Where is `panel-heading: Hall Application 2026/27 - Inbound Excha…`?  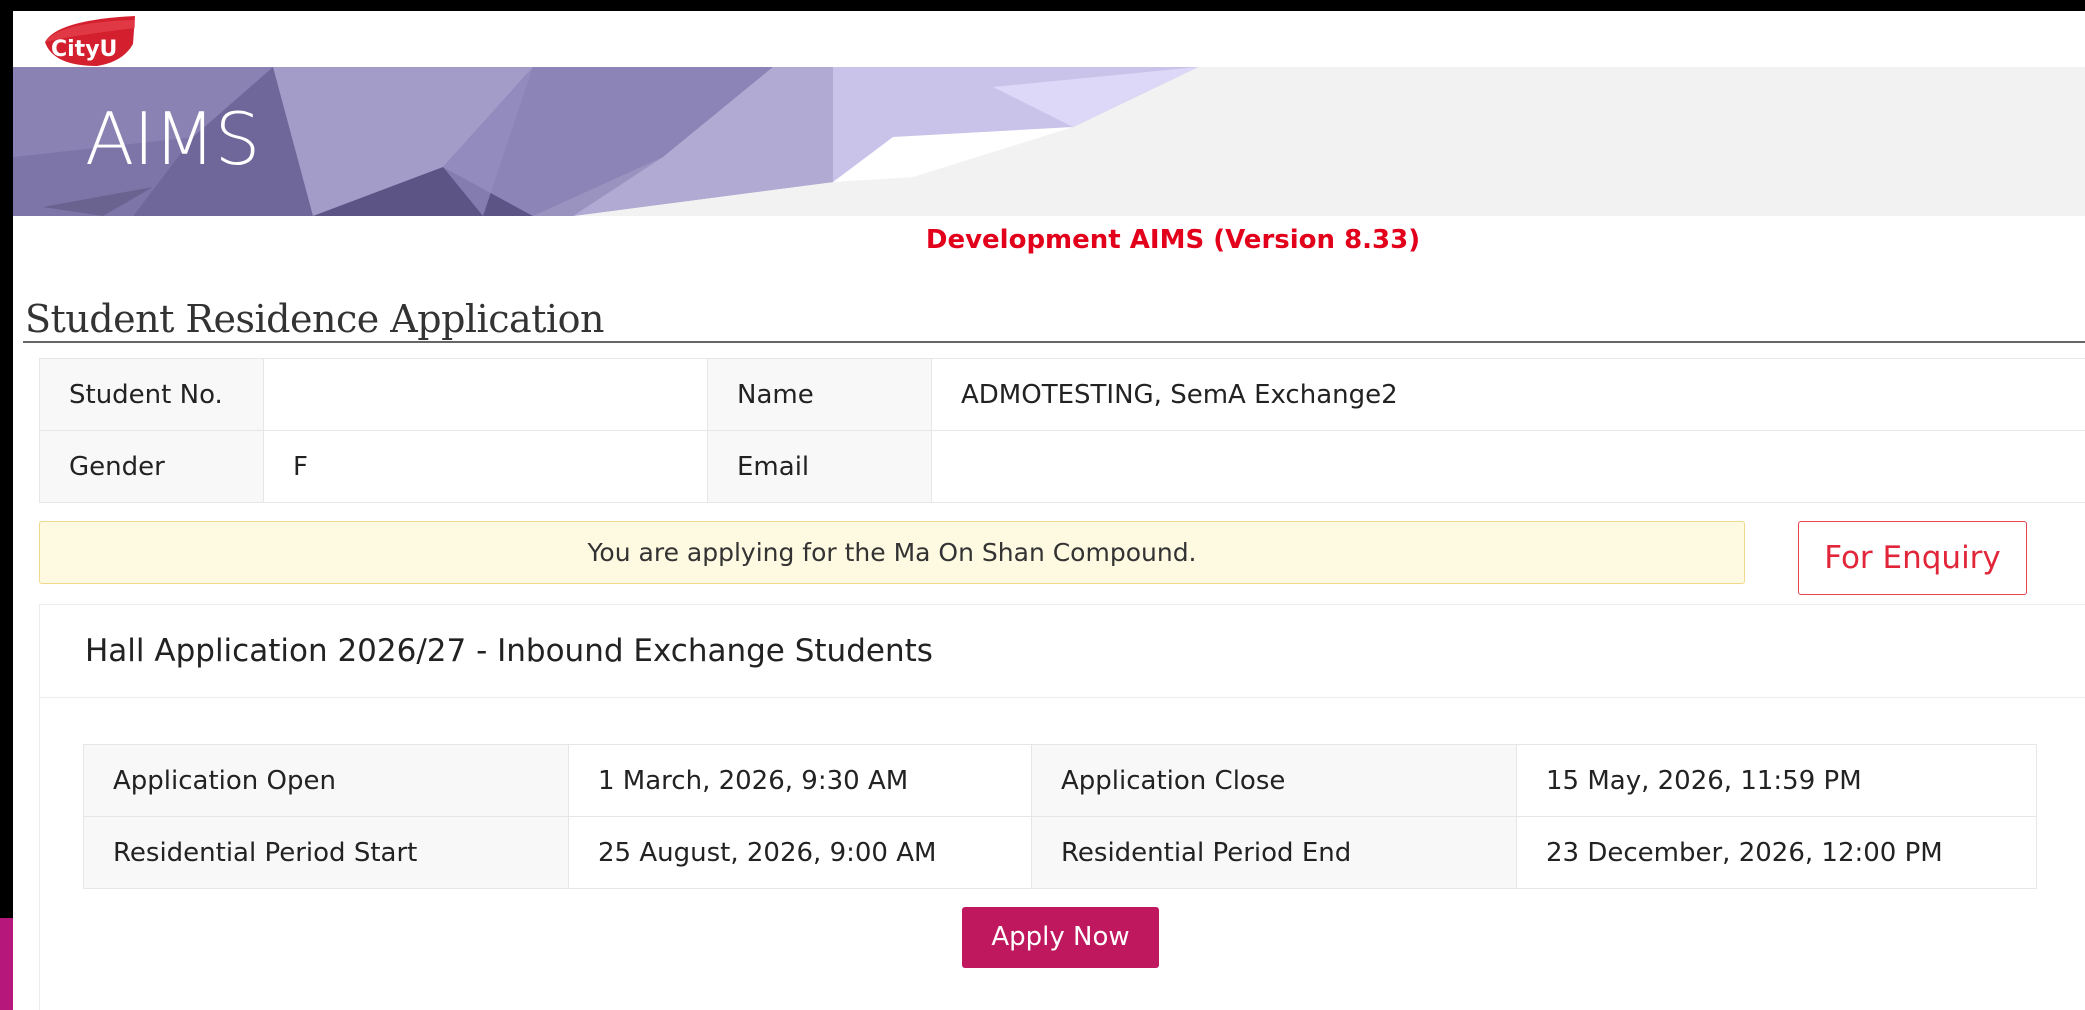 panel-heading: Hall Application 2026/27 - Inbound Excha… is located at coordinates (1062, 651).